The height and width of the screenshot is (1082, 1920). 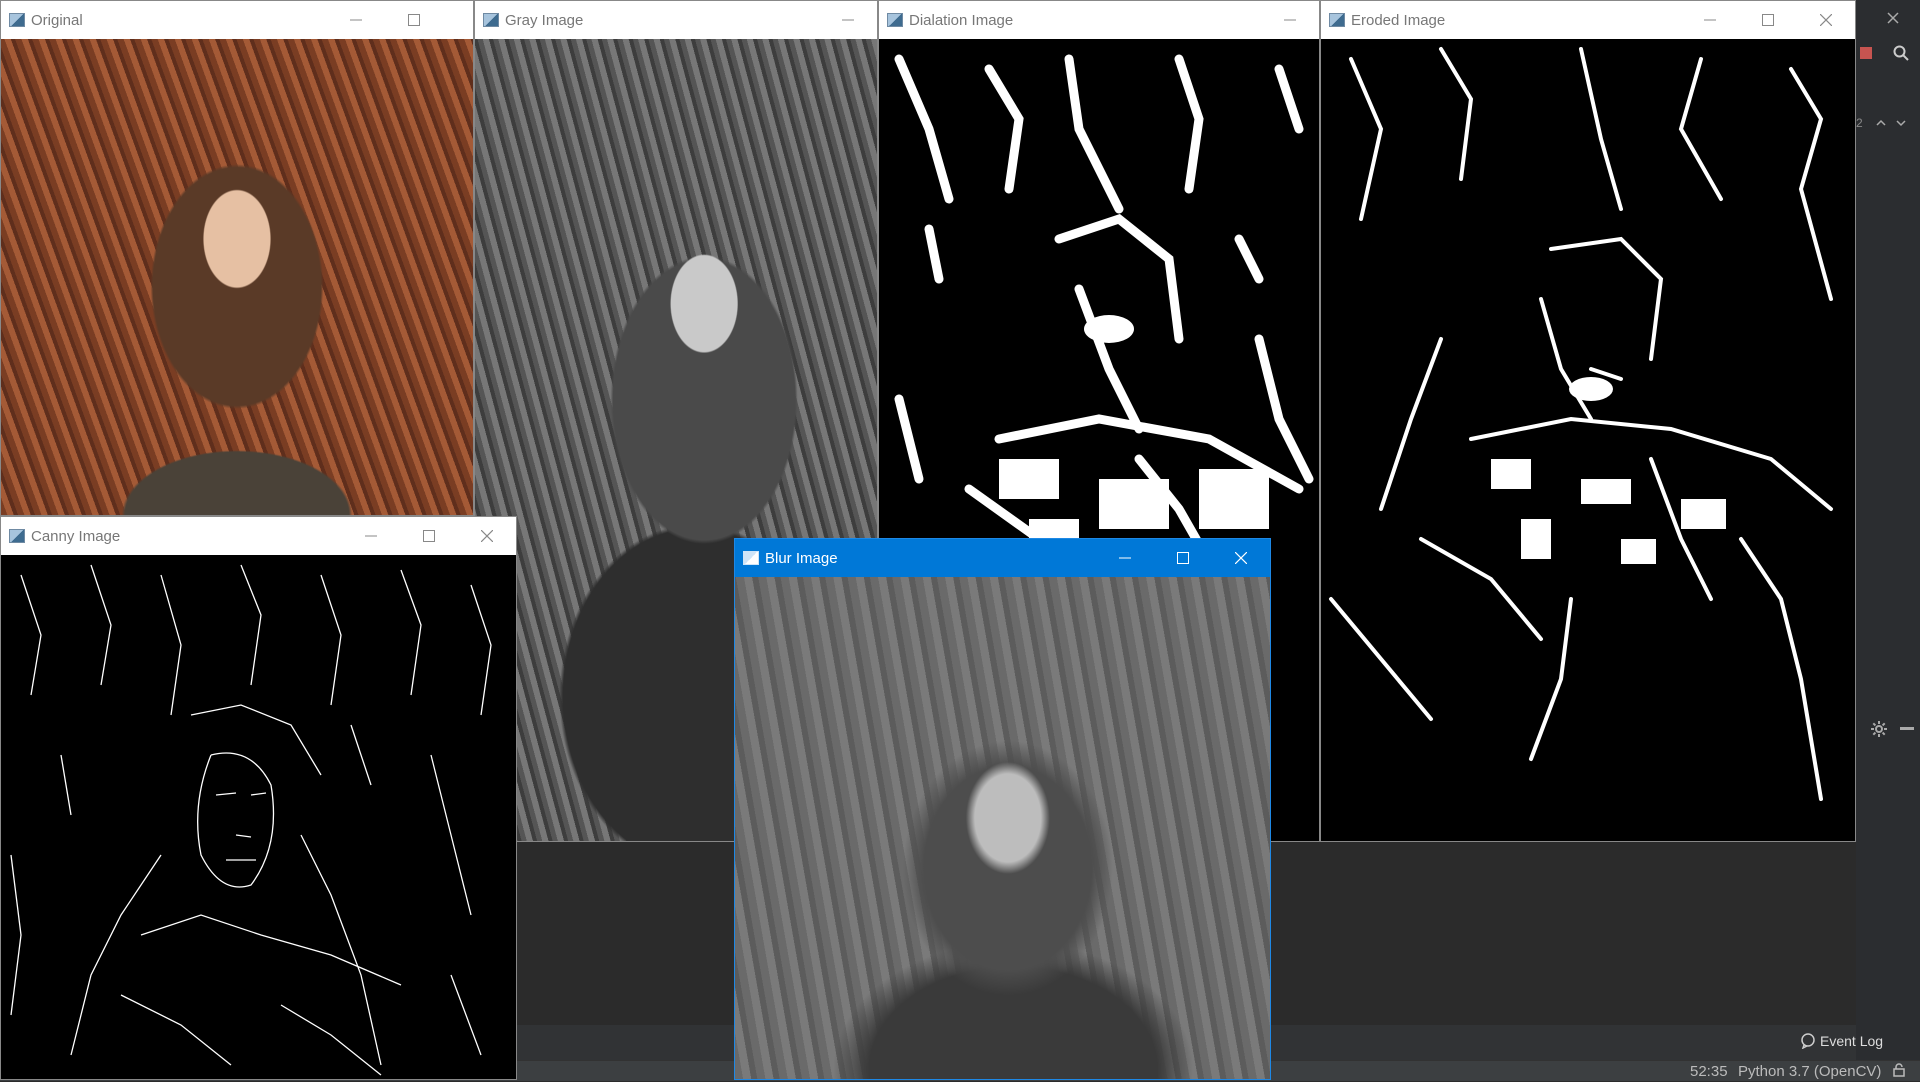 I want to click on chevron-down-icon, so click(x=1901, y=122).